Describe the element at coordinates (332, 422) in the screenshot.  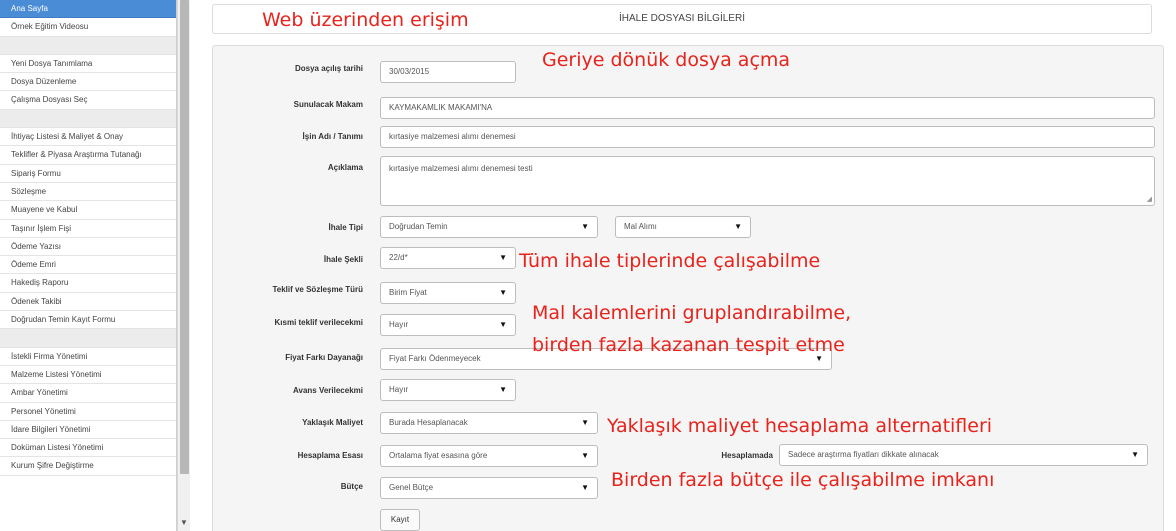
I see `label-yaklasik-maliyet: Yaklaşık Maliyet` at that location.